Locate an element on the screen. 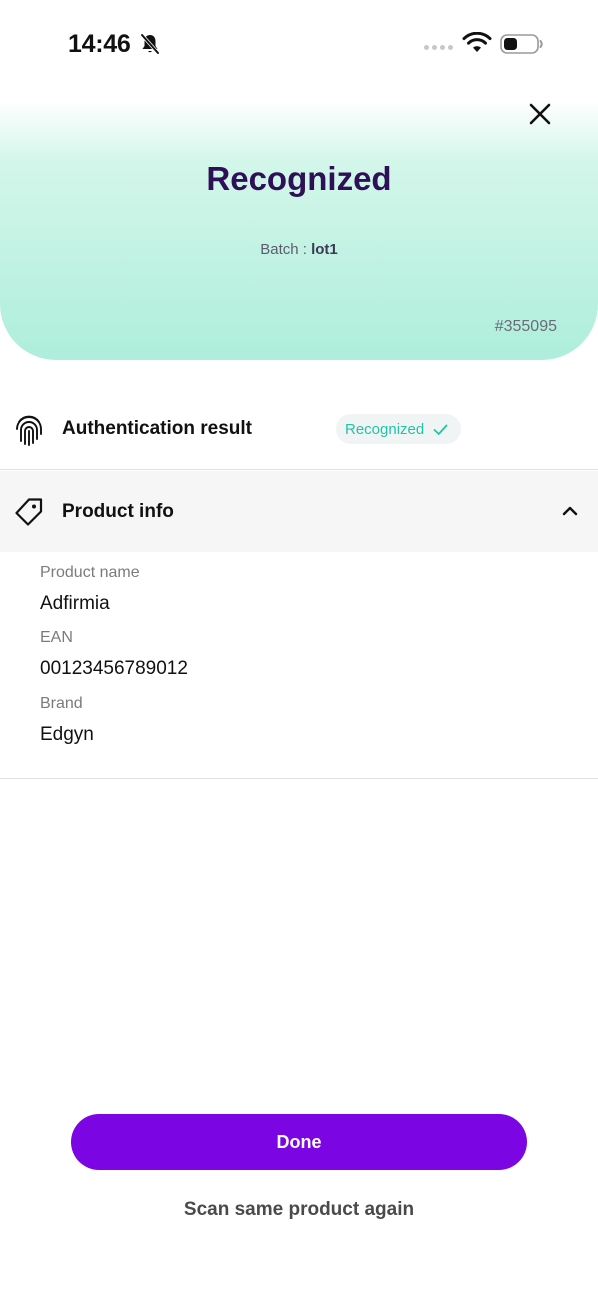 The width and height of the screenshot is (598, 1300). product-info-title: Product info is located at coordinates (118, 511).